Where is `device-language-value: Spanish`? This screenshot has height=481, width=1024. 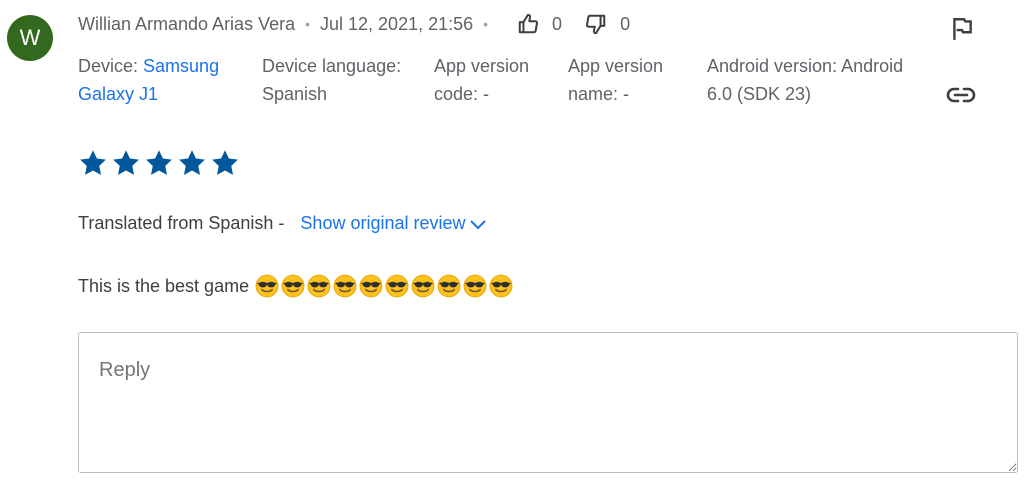 device-language-value: Spanish is located at coordinates (295, 94).